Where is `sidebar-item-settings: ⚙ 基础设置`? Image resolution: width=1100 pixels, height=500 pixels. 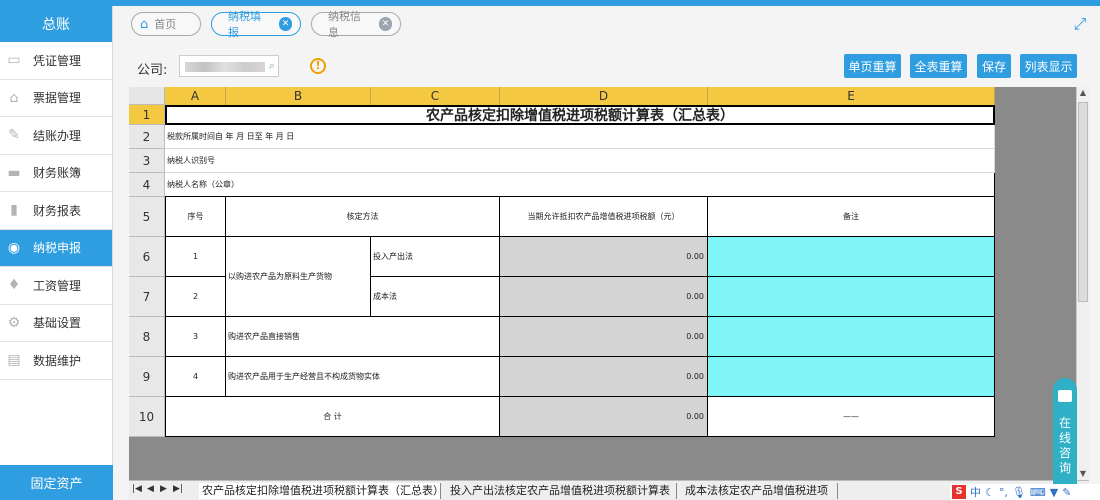
sidebar-item-settings: ⚙ 基础设置 is located at coordinates (56, 323).